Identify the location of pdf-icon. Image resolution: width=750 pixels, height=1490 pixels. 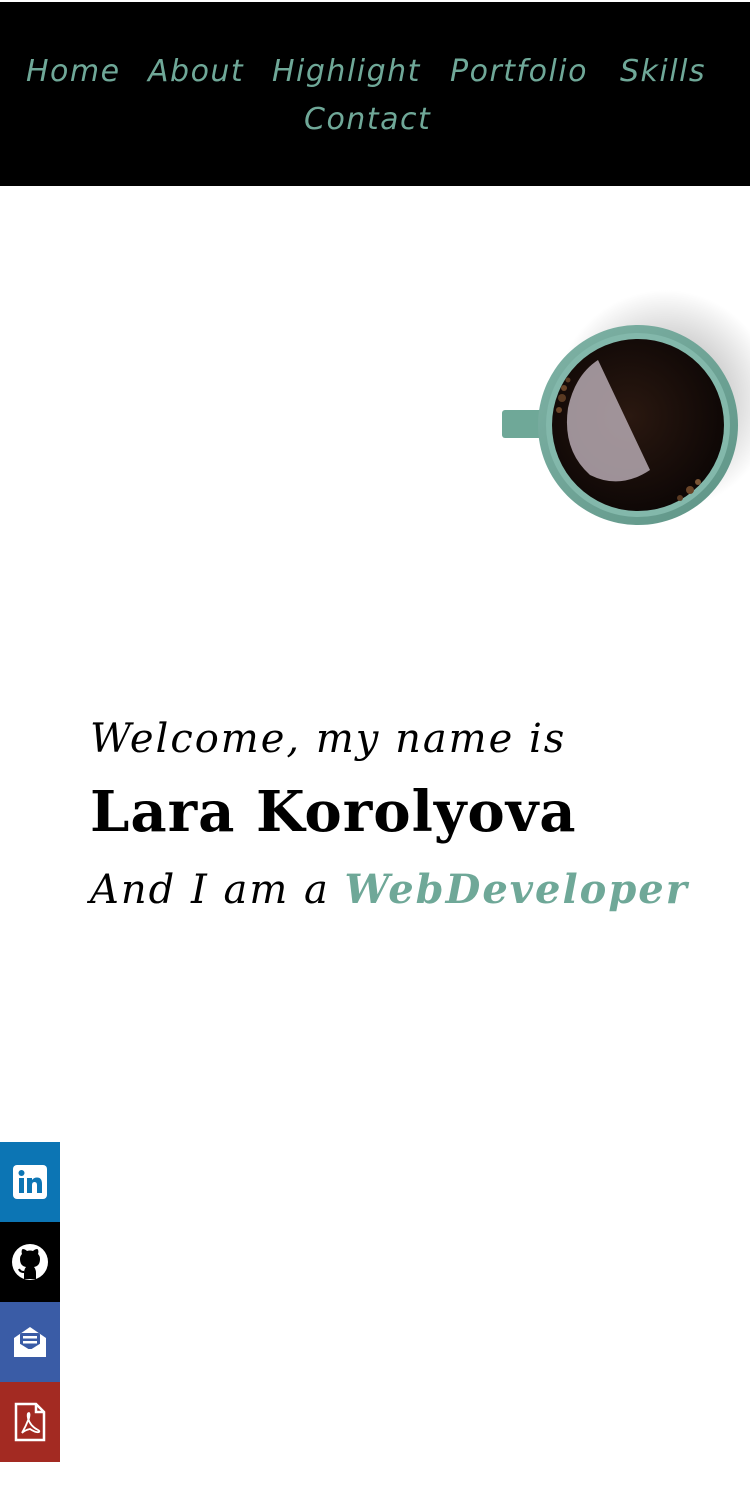
(30, 1422).